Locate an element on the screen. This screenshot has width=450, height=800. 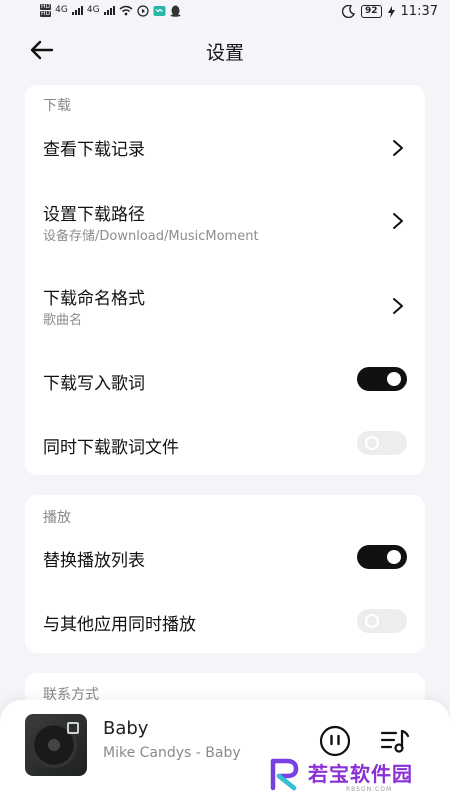
mix-with-other-apps-toggle is located at coordinates (382, 621).